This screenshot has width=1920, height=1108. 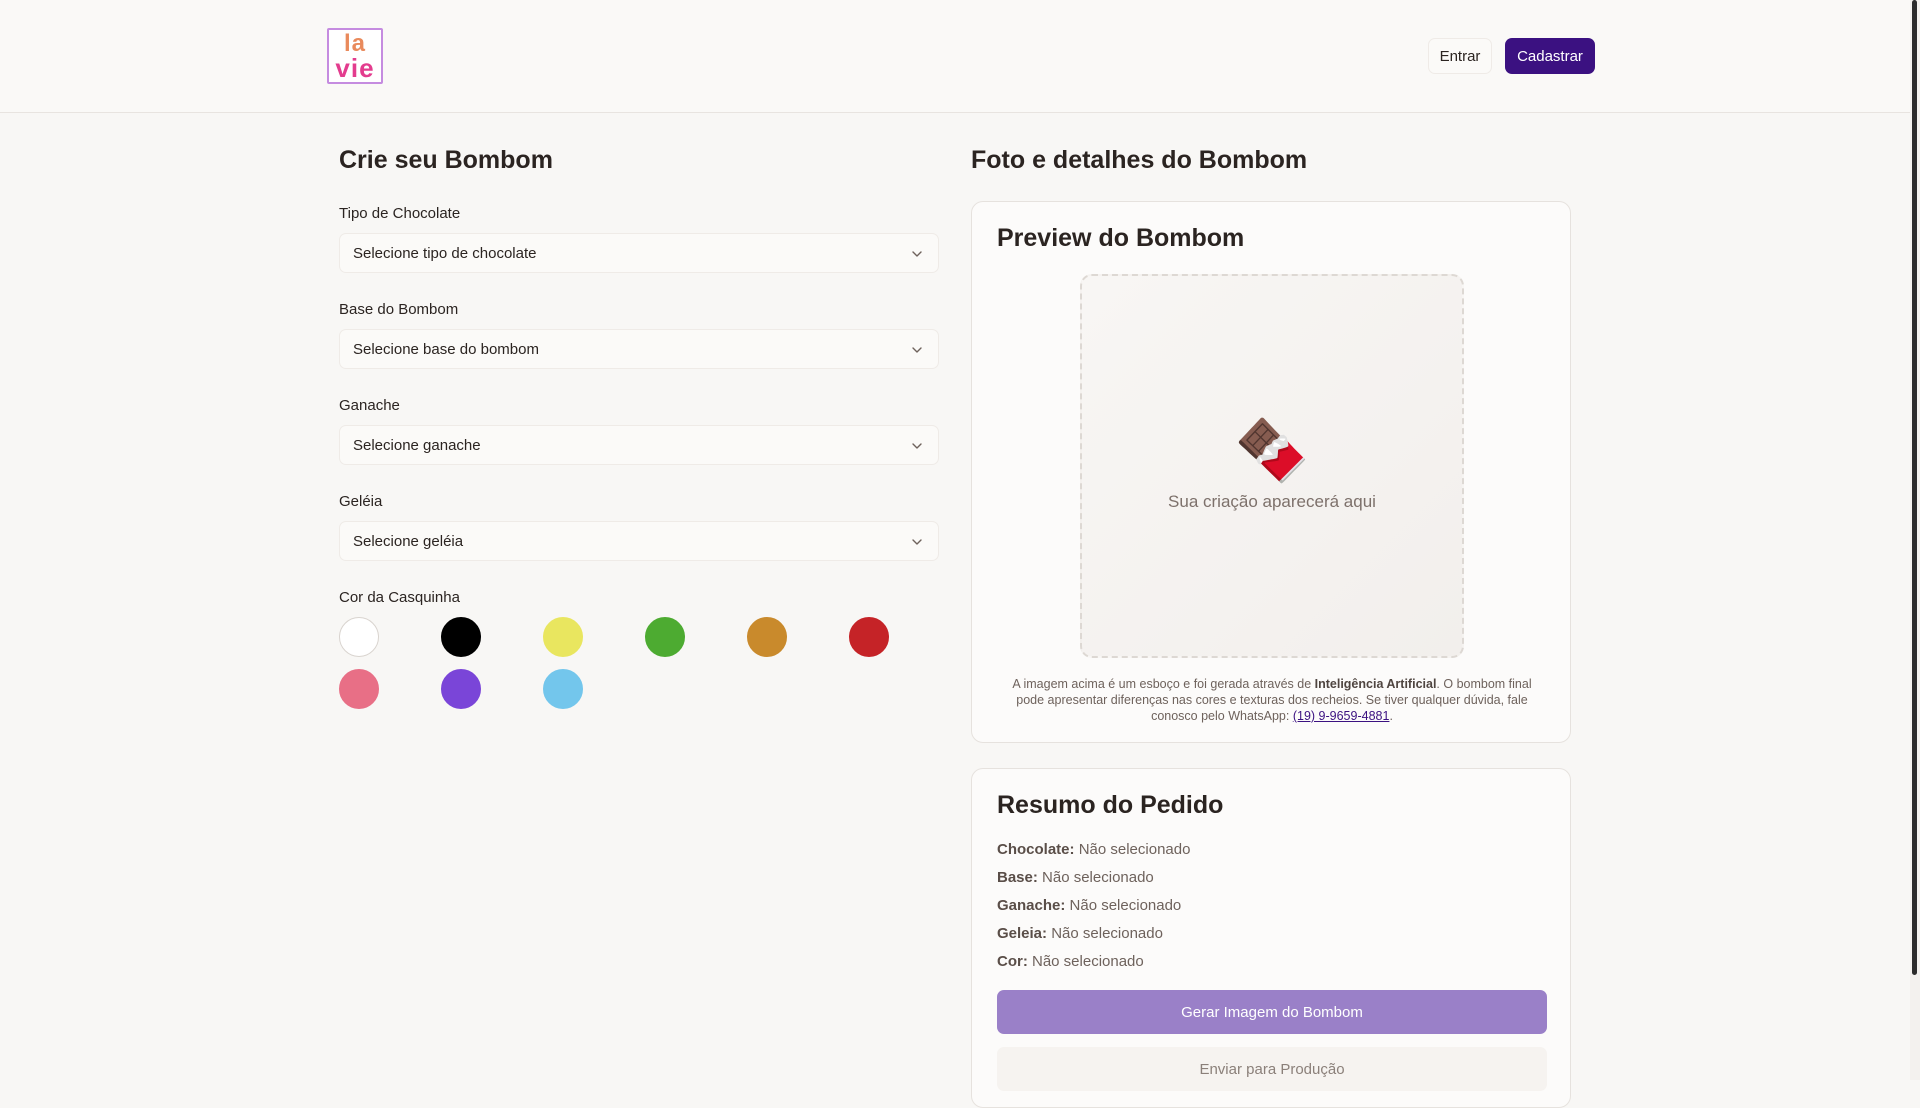 I want to click on send-to-production-button: Enviar para Produção, so click(x=1272, y=1069).